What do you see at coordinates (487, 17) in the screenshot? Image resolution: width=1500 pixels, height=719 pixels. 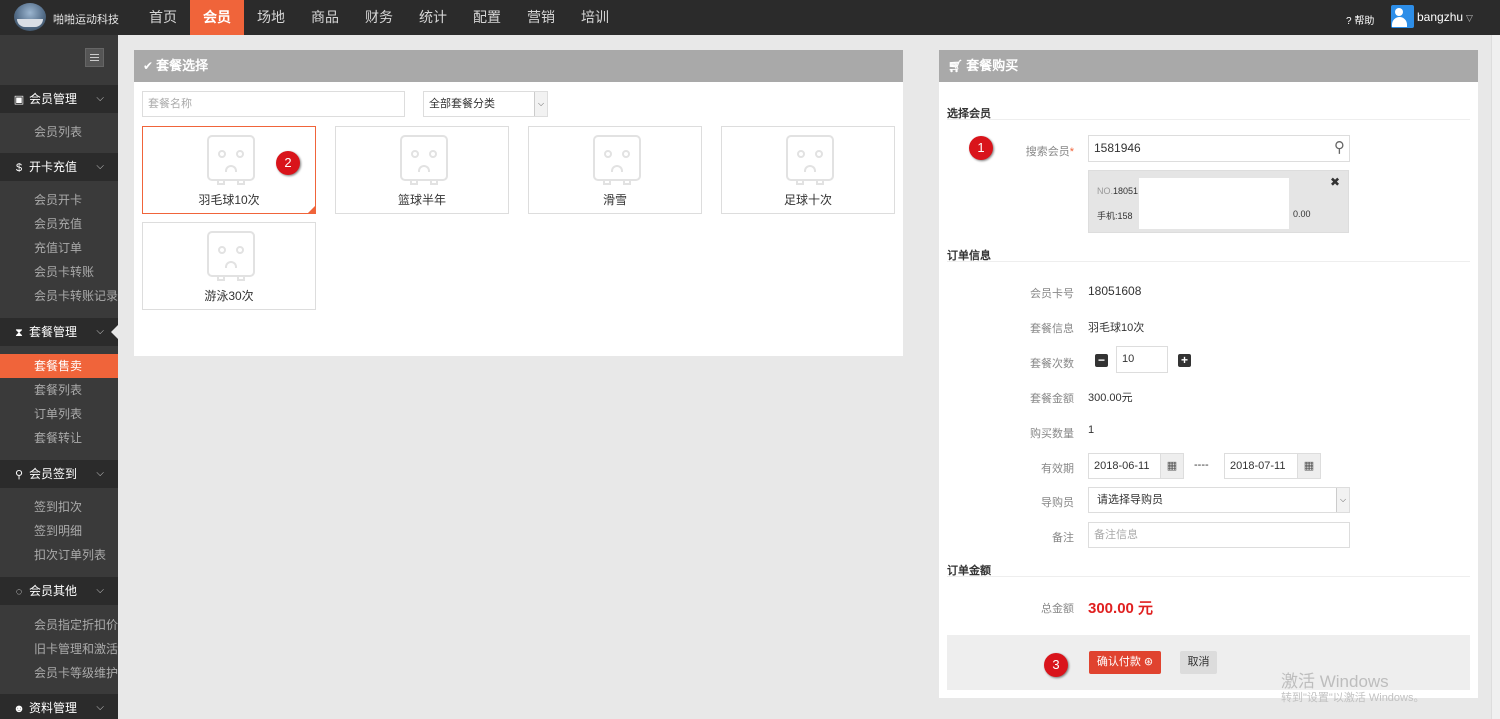 I see `nav-config: 配置` at bounding box center [487, 17].